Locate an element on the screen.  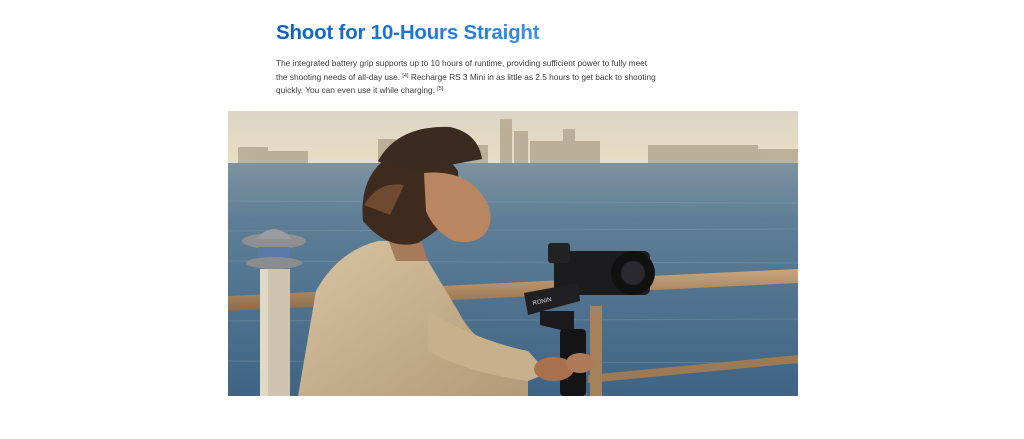
section-title: Shoot for 10-Hours Straight is located at coordinates (466, 33).